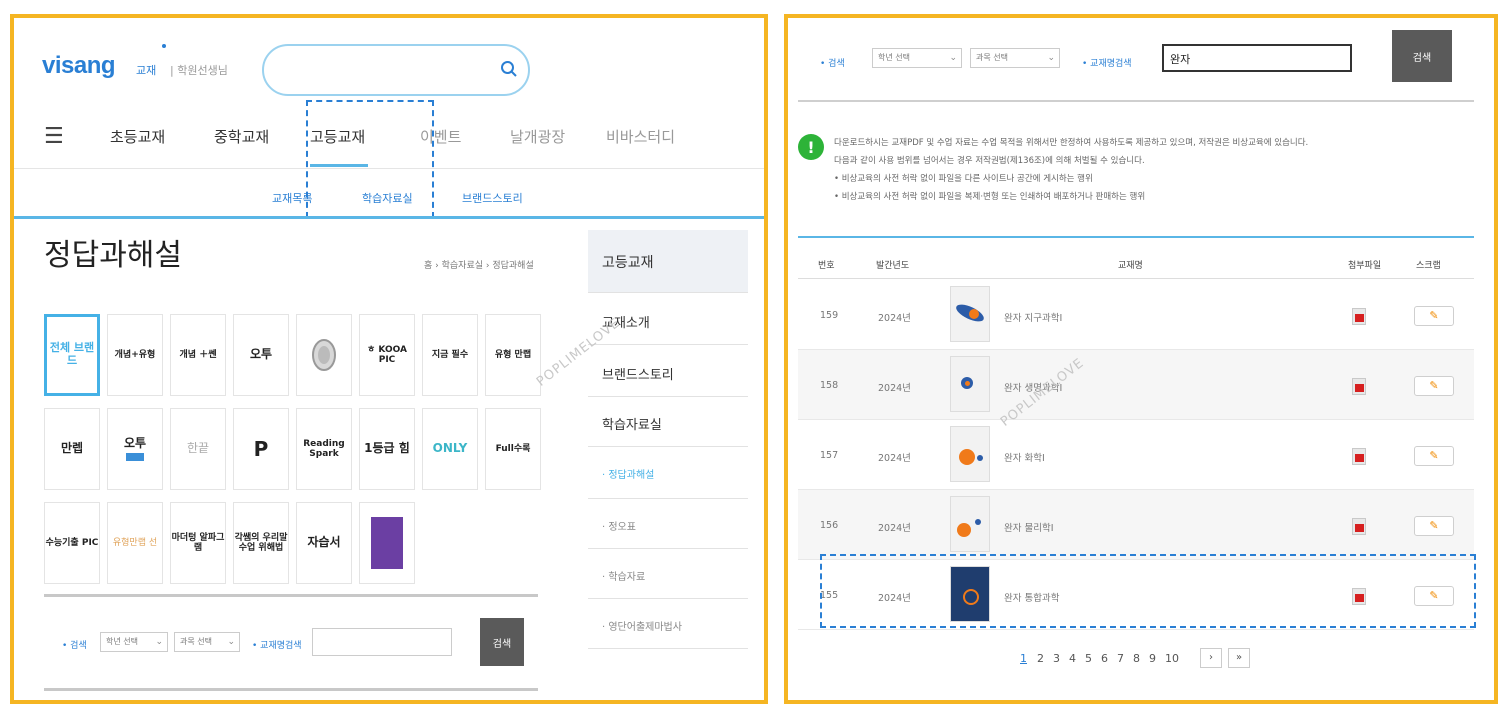  Describe the element at coordinates (202, 70) in the screenshot. I see `logo-site-label: 학원선생님` at that location.